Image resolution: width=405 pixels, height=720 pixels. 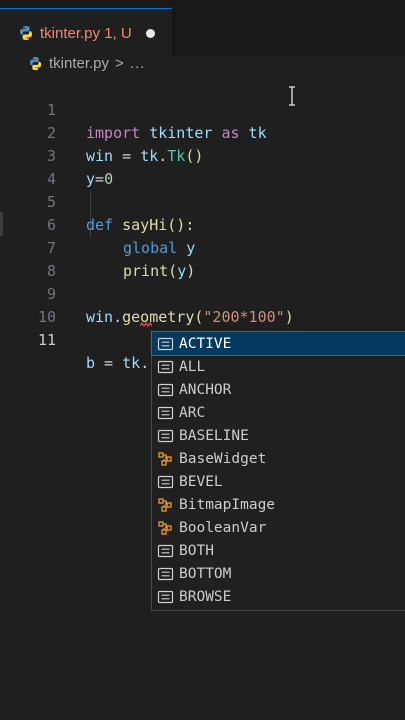 I want to click on suggestion-label: BOTH, so click(x=196, y=550).